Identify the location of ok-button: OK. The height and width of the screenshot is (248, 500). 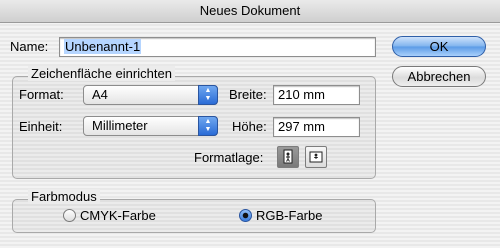
(439, 46).